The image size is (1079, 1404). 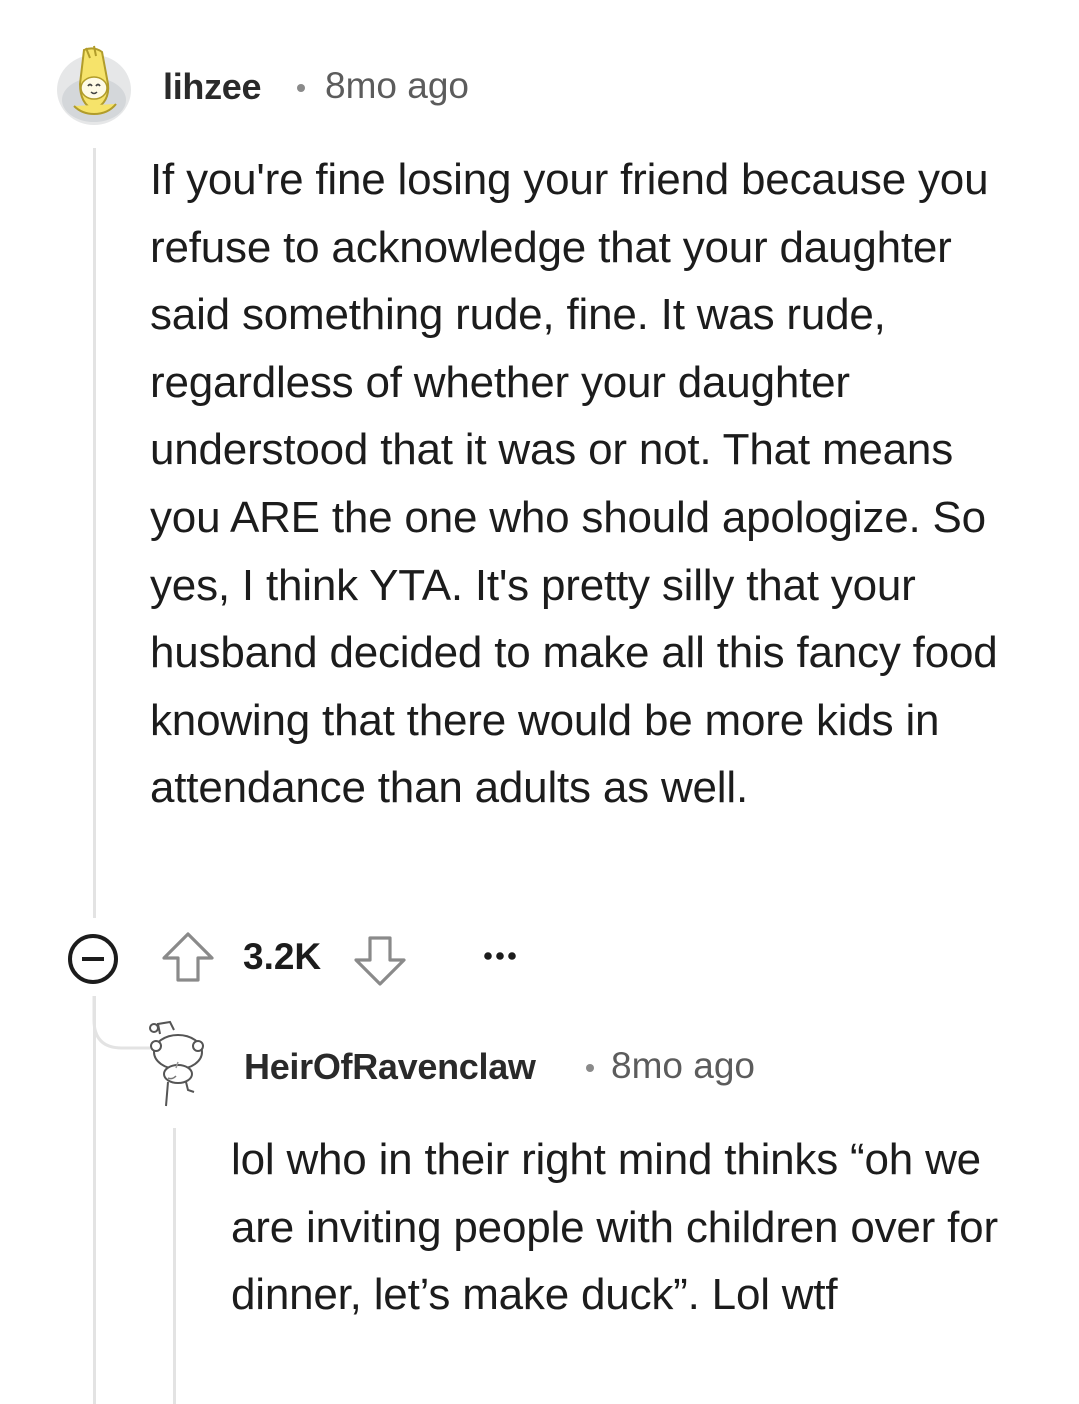 I want to click on banana-avatar-icon, so click(x=94, y=85).